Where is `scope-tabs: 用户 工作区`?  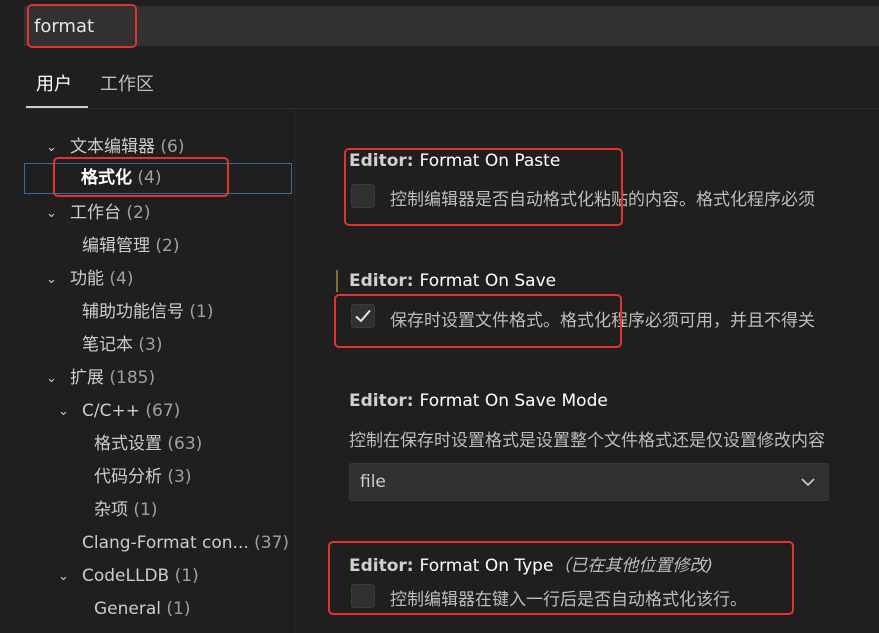 scope-tabs: 用户 工作区 is located at coordinates (451, 85).